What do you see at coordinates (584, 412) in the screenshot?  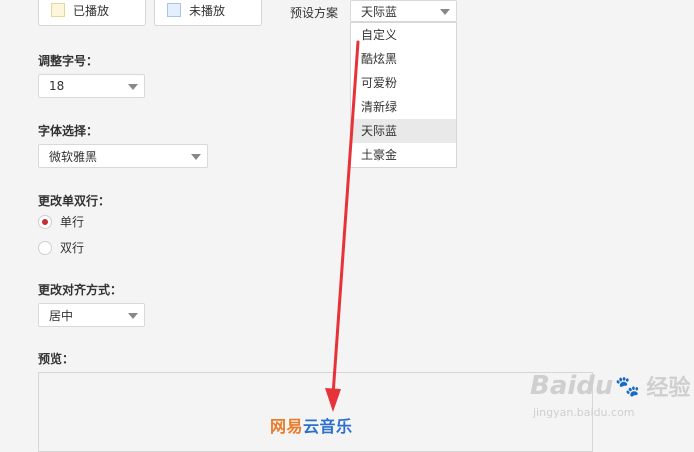 I see `watermark-url: jingyan.baidu.com` at bounding box center [584, 412].